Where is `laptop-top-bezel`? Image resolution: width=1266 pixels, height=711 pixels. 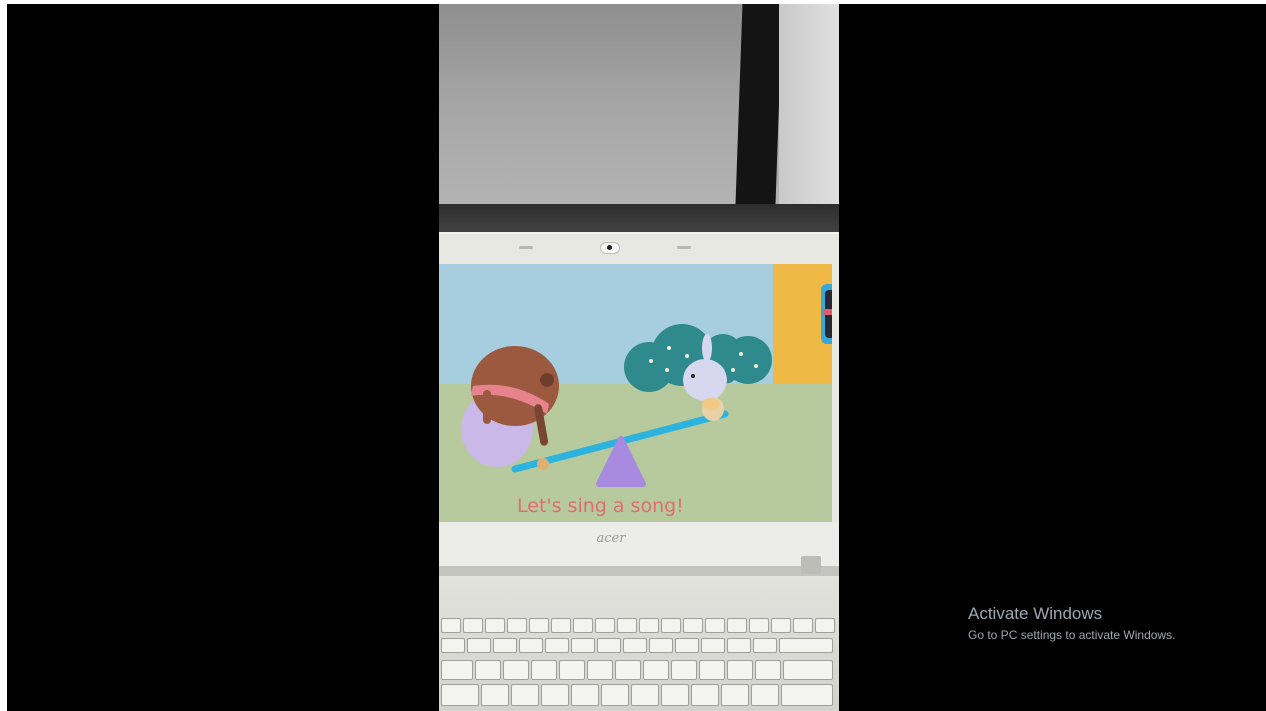
laptop-top-bezel is located at coordinates (639, 249).